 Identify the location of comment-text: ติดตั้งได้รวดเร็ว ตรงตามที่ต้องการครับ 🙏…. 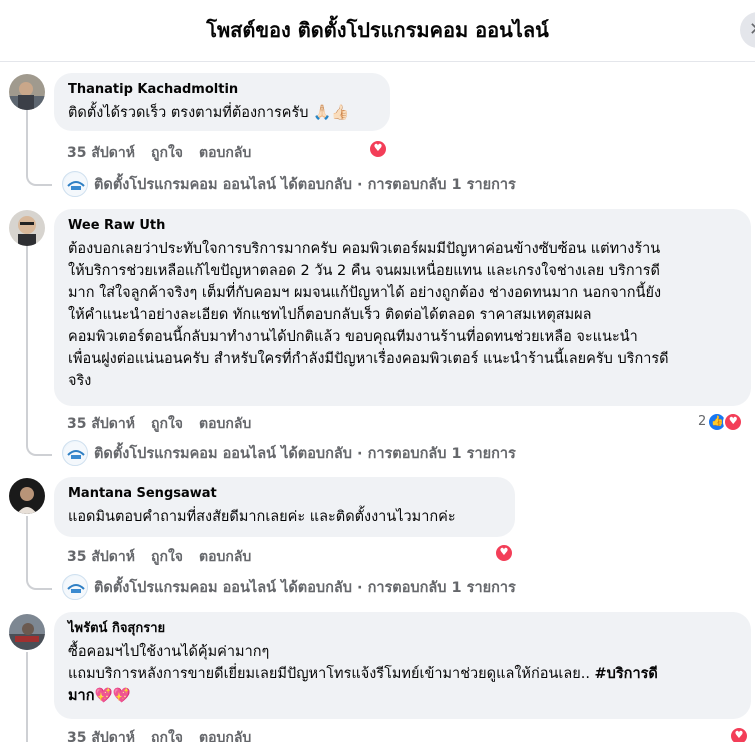
(209, 113).